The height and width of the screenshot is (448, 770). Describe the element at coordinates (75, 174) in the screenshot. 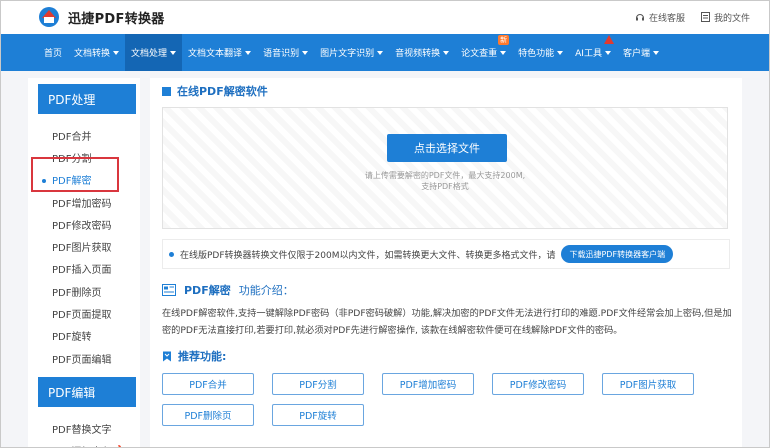

I see `highlight-box` at that location.